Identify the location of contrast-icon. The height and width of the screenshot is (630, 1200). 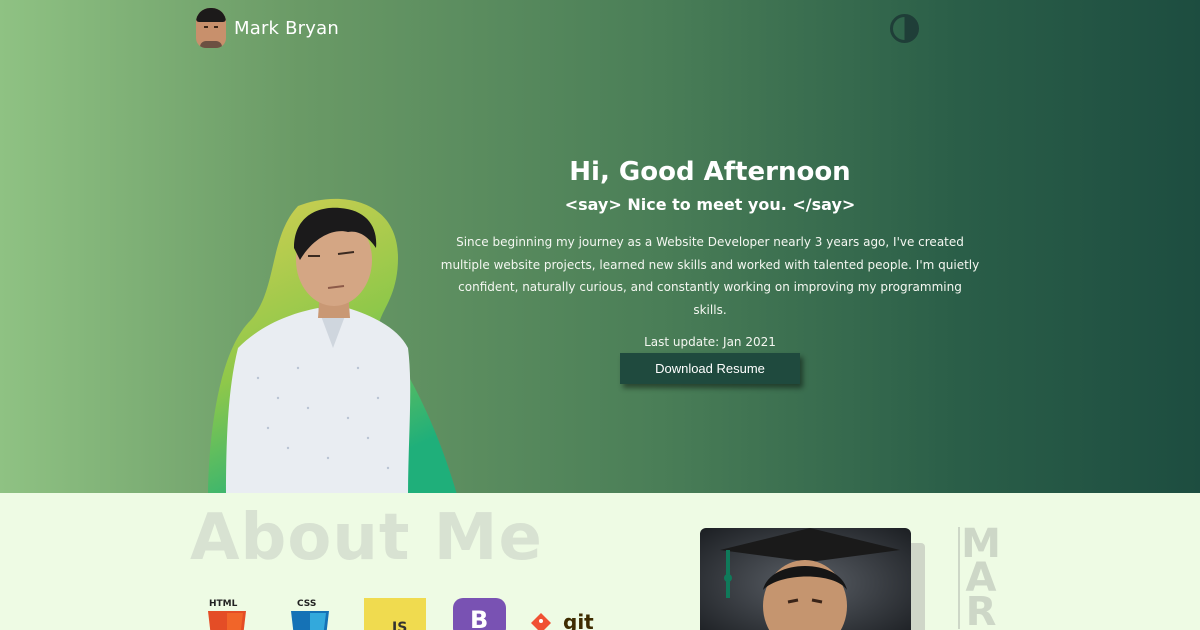
(904, 28).